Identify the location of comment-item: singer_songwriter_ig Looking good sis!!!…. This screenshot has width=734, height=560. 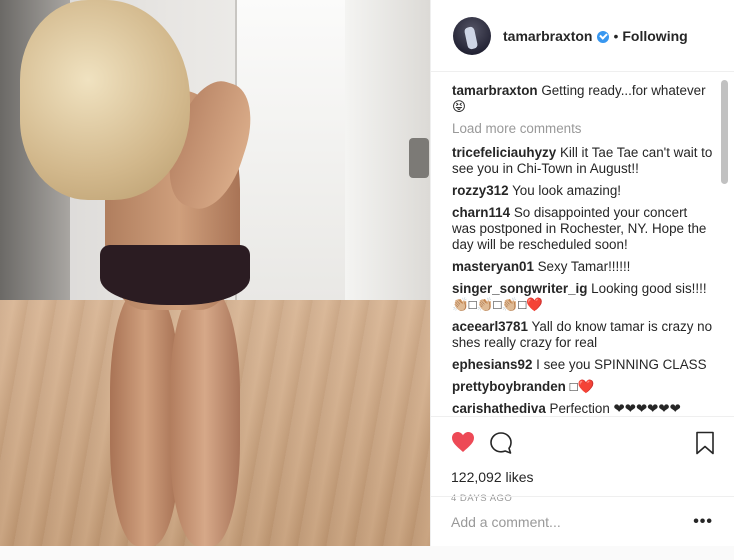
(582, 297).